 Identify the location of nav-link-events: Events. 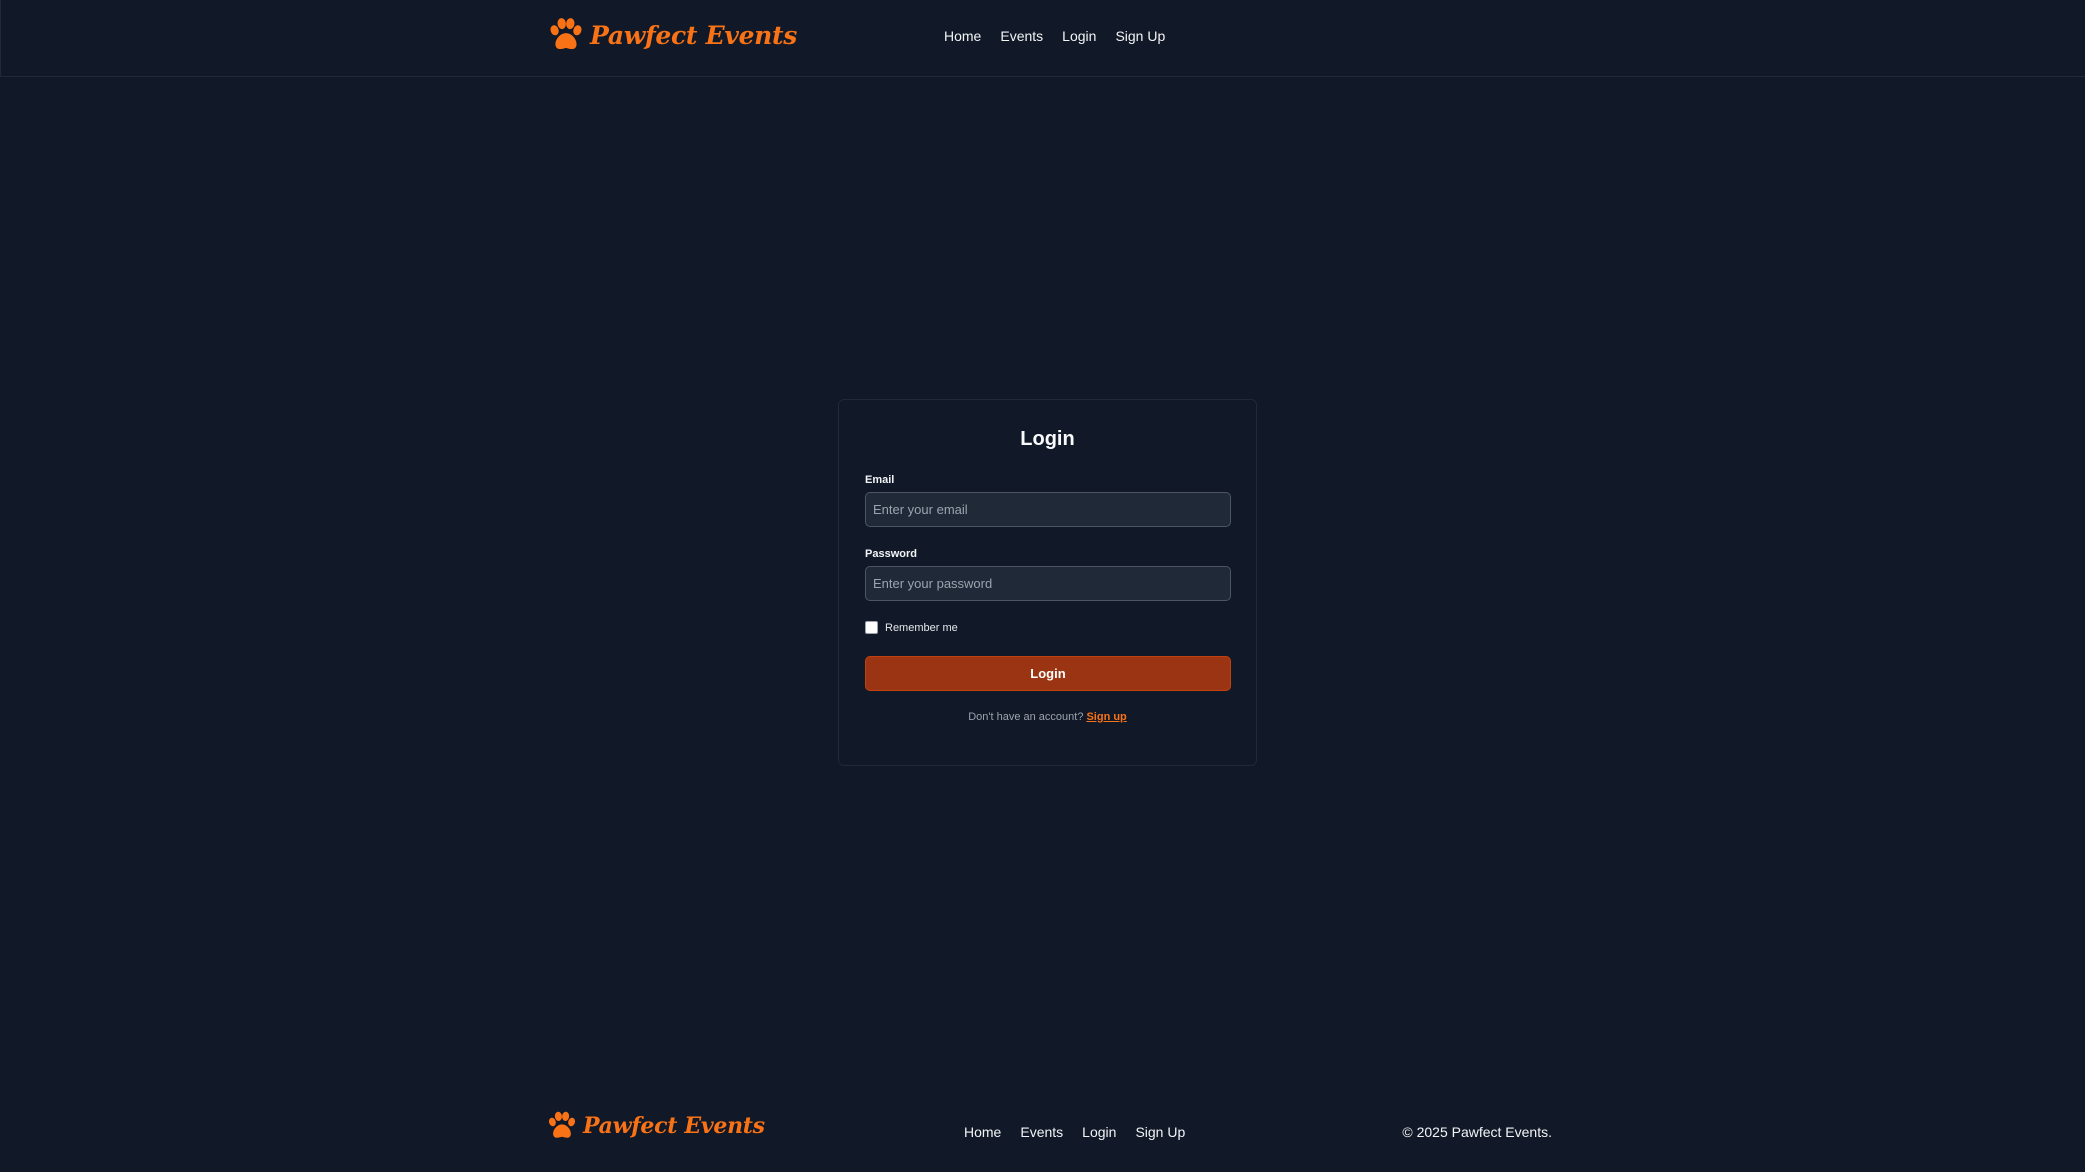
(1021, 36).